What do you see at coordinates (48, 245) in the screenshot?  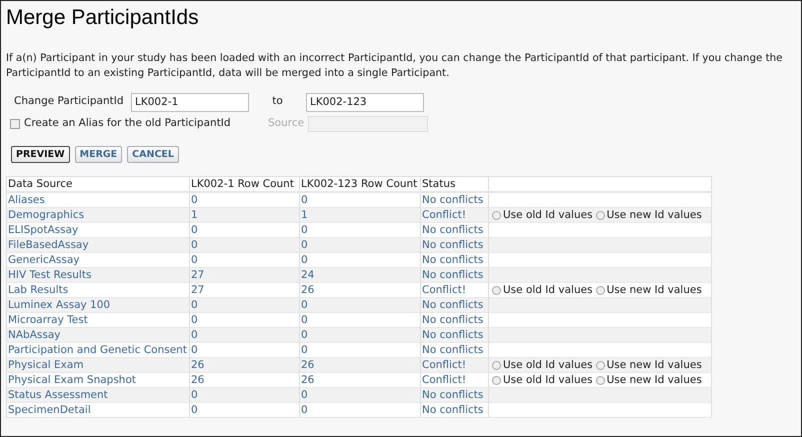 I see `data-source-link: FileBasedAssay` at bounding box center [48, 245].